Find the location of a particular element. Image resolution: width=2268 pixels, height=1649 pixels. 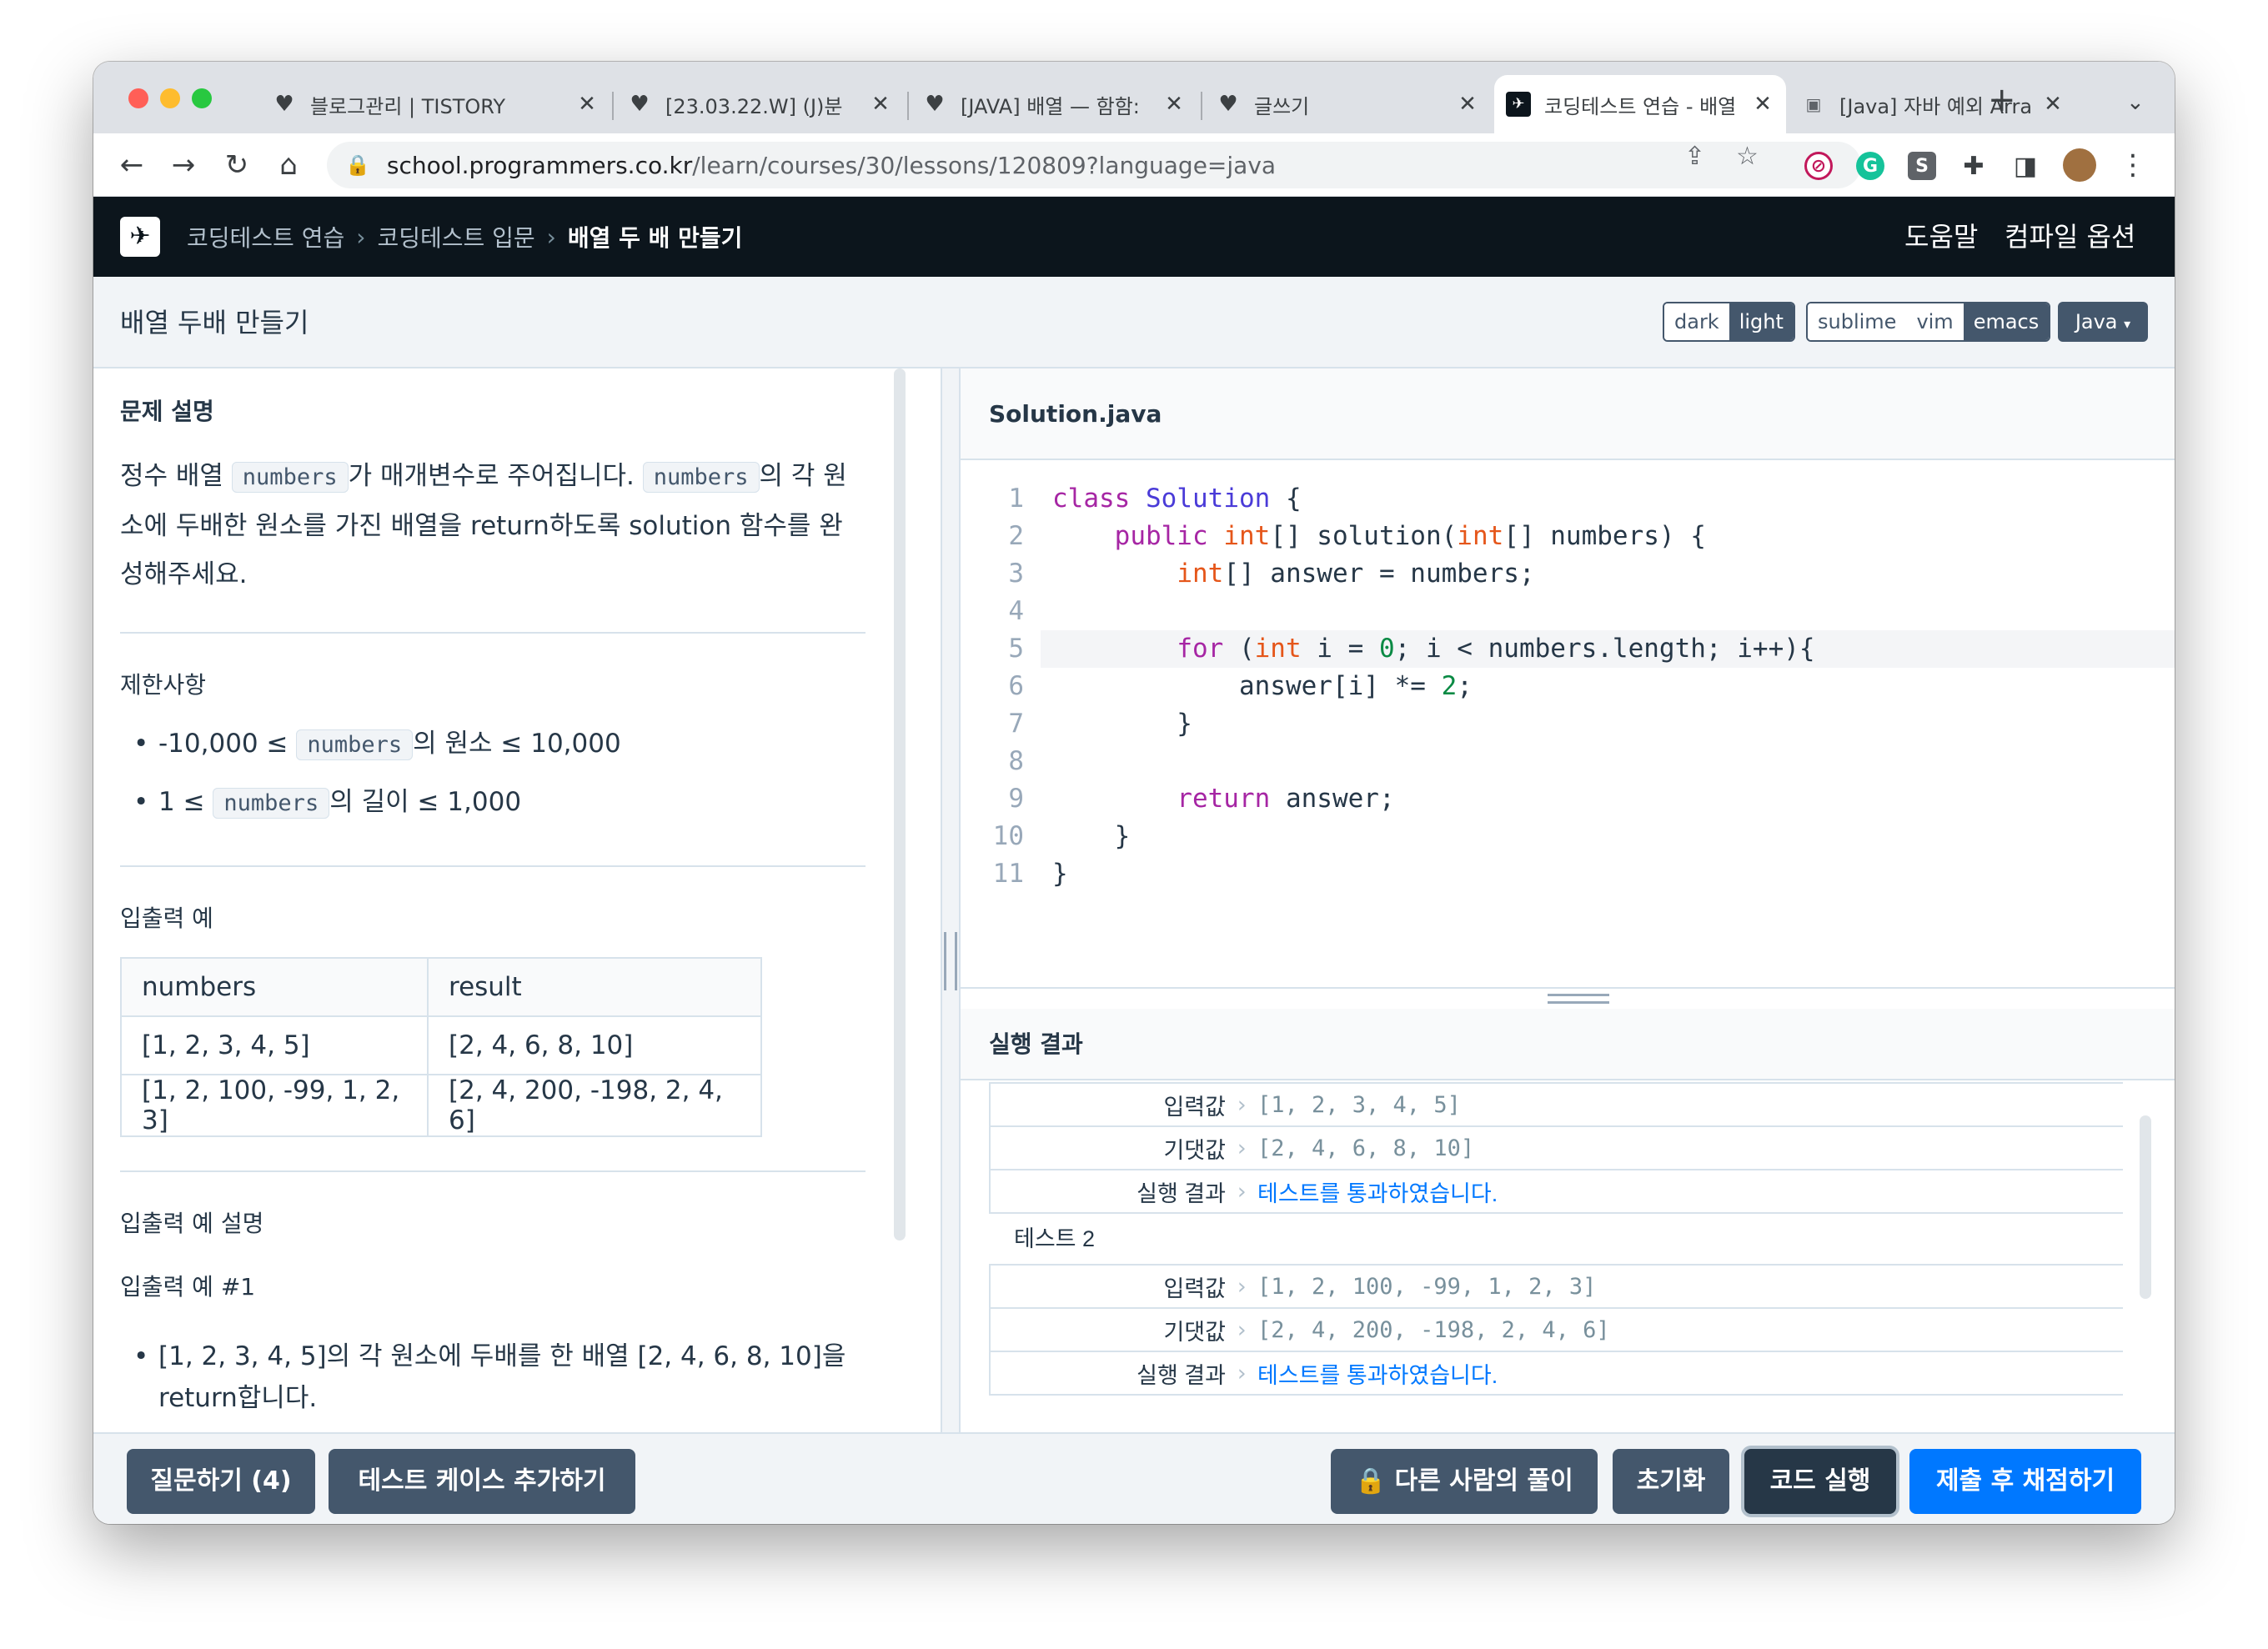

tab-title: 글쓰기 is located at coordinates (1282, 106).